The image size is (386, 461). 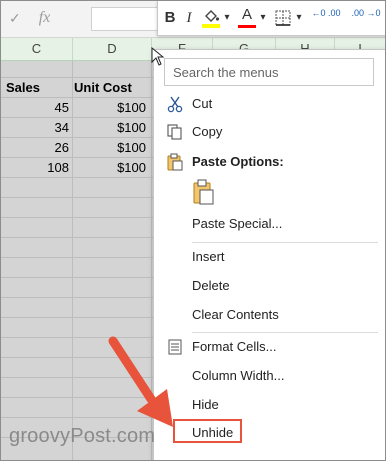 I want to click on annotation-arrow, so click(x=140, y=381).